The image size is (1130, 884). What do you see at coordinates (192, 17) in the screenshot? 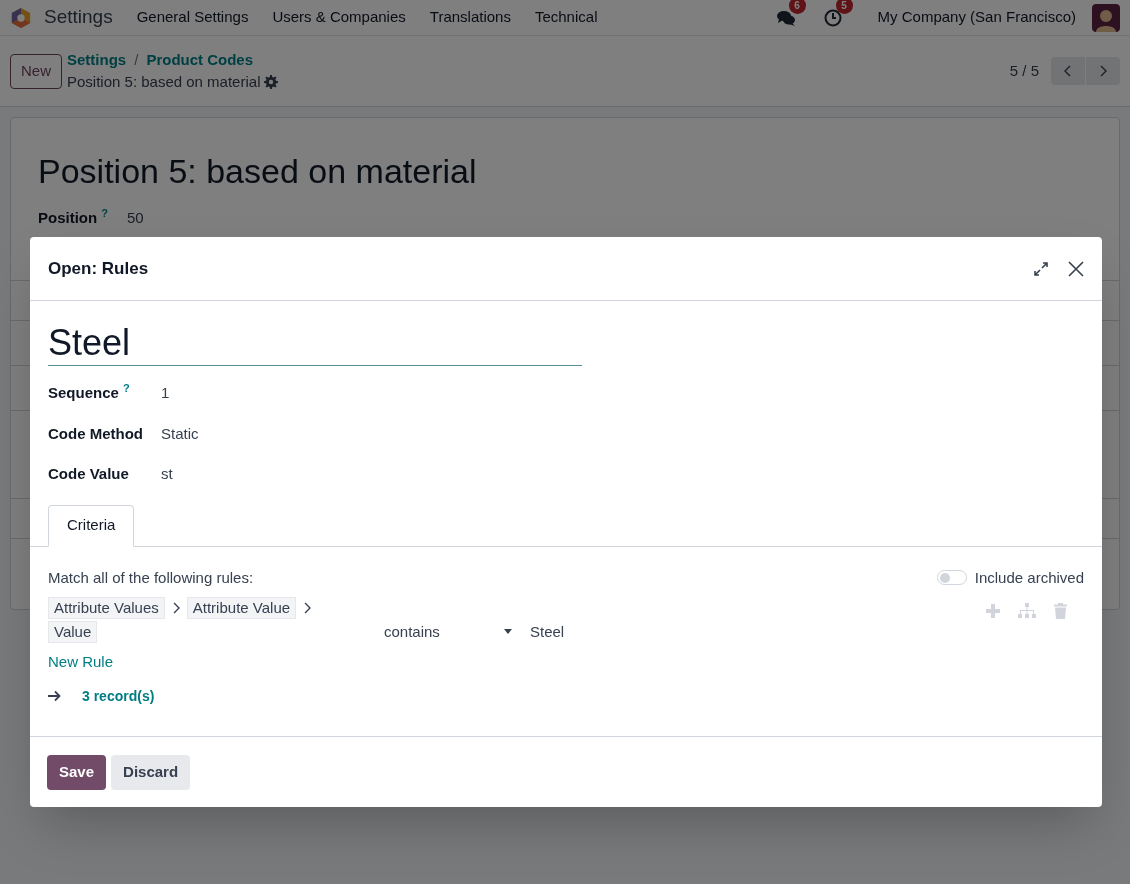
I see `menu-item: General Settings` at bounding box center [192, 17].